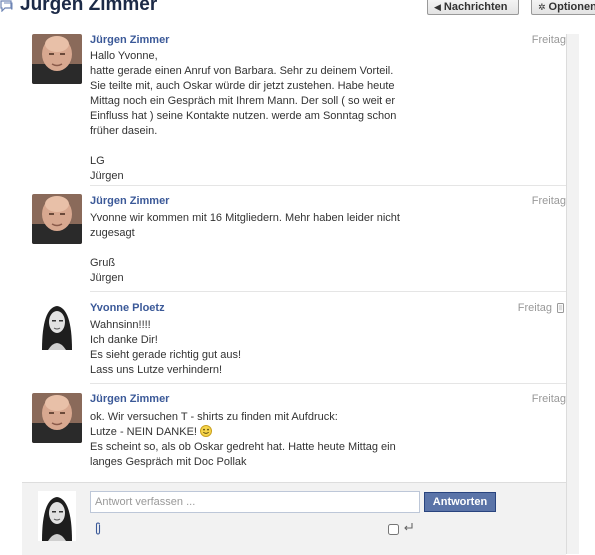 Image resolution: width=595 pixels, height=555 pixels. Describe the element at coordinates (560, 308) in the screenshot. I see `mobile-phone-icon` at that location.